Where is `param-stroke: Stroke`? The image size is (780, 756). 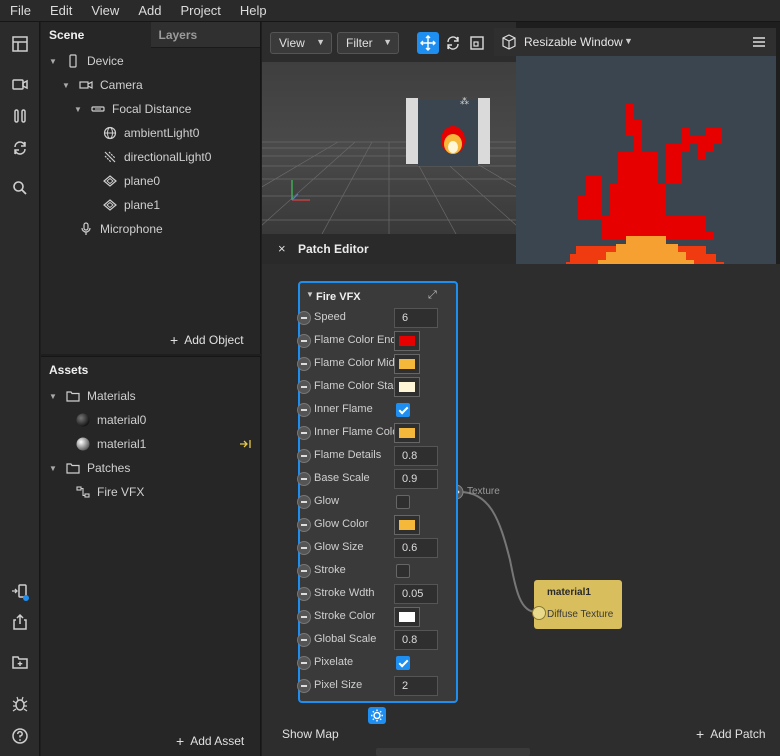 param-stroke: Stroke is located at coordinates (376, 571).